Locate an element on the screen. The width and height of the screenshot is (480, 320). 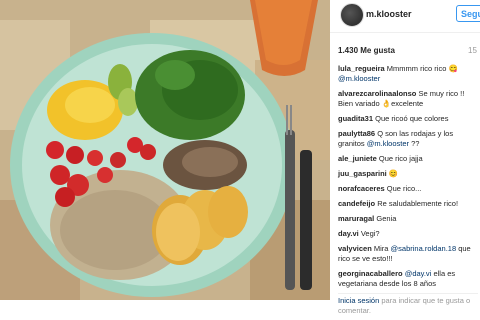
comment-text: Genia is located at coordinates (386, 218).